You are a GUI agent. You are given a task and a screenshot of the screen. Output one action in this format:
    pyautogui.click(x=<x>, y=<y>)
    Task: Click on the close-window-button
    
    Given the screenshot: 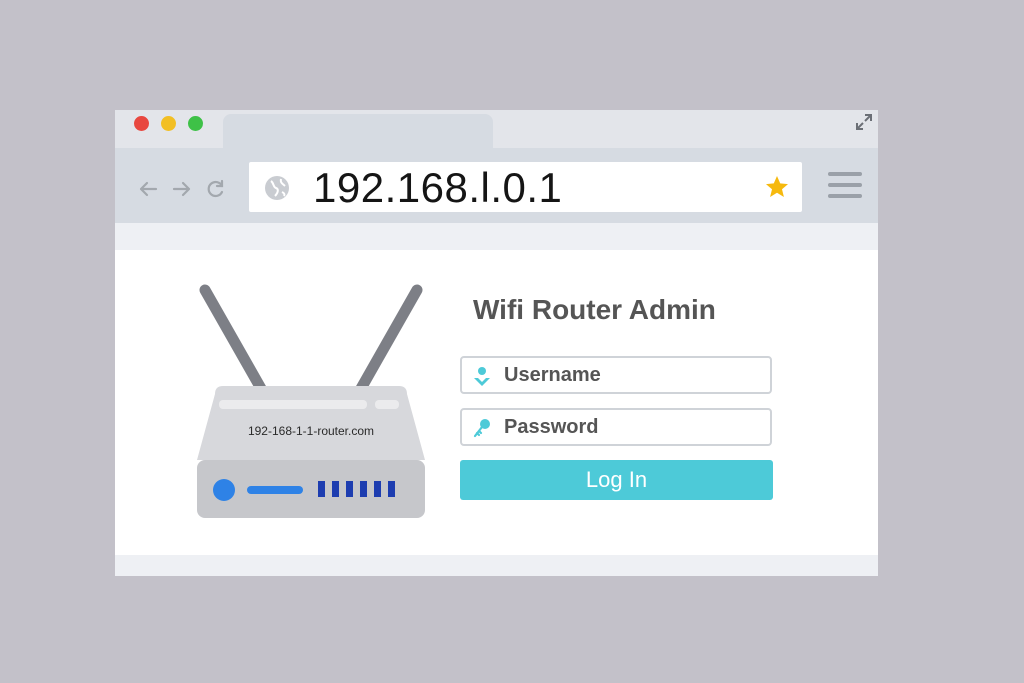 What is the action you would take?
    pyautogui.click(x=141, y=123)
    